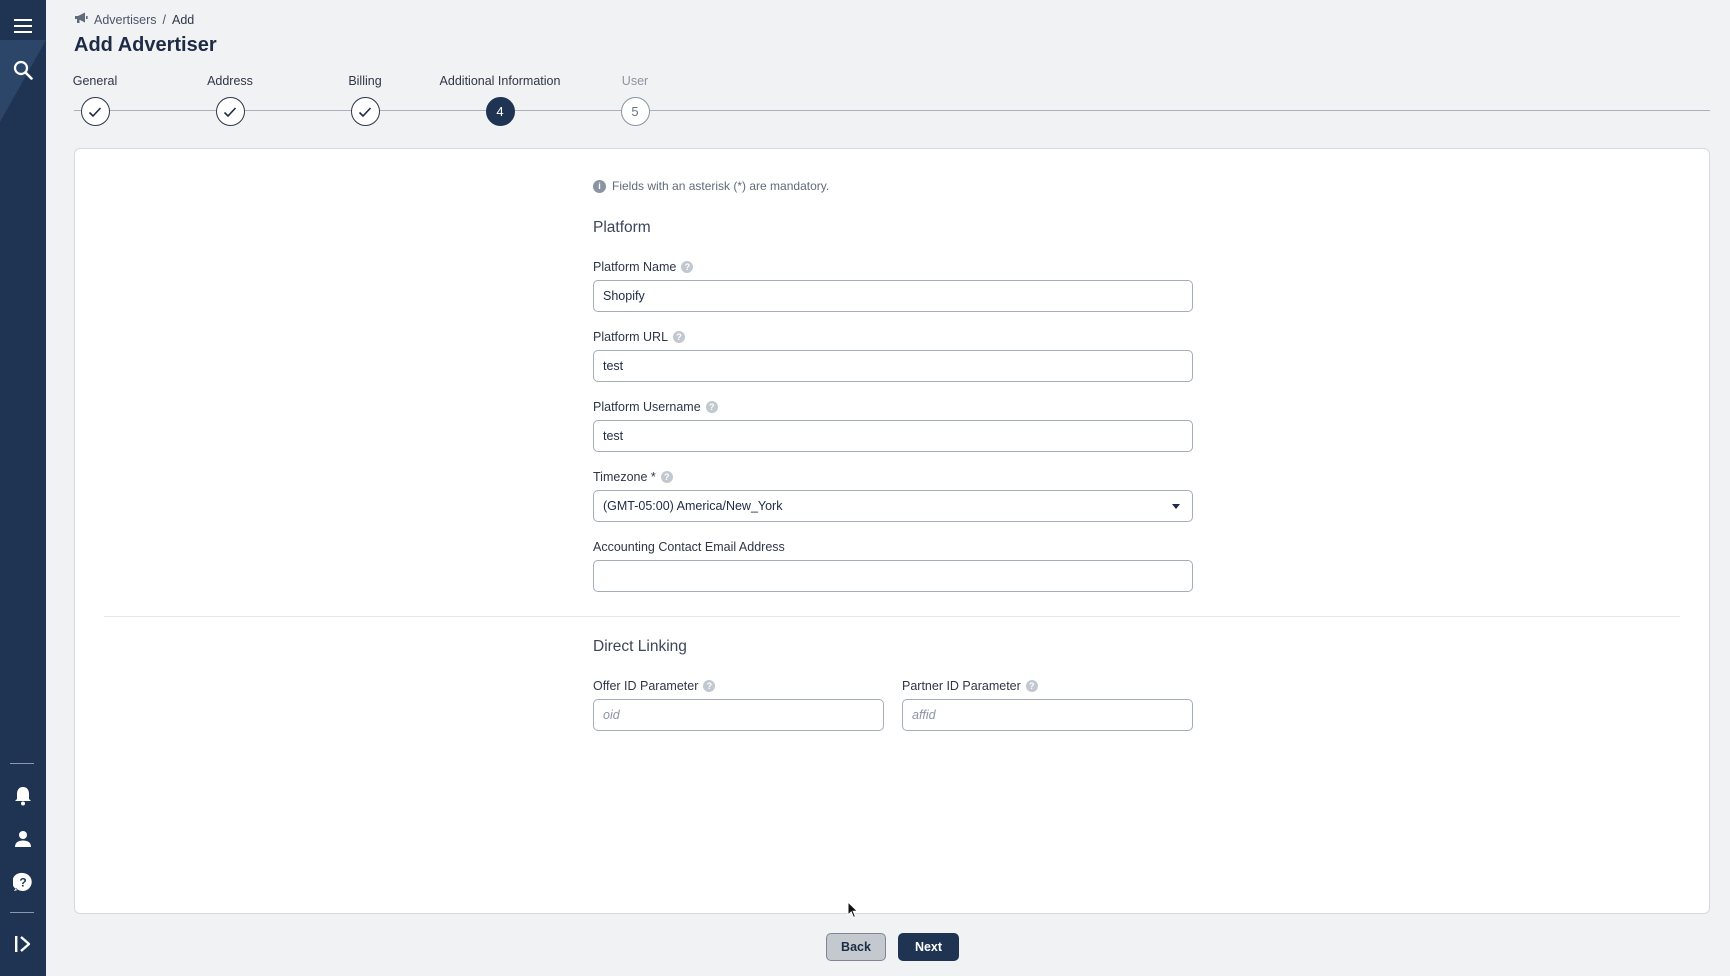 The width and height of the screenshot is (1730, 976). I want to click on page-title: Add Advertiser, so click(145, 45).